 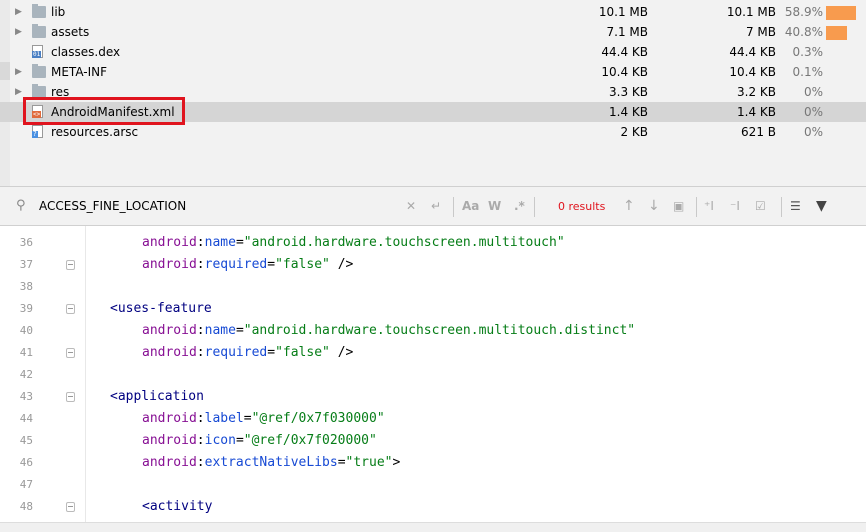 I want to click on code-token: icon, so click(x=220, y=440).